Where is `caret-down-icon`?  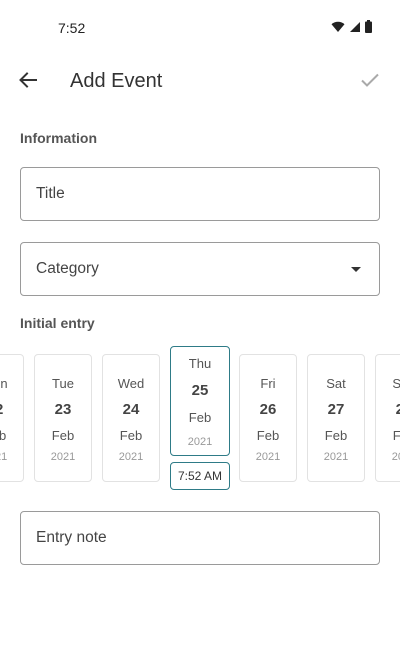
caret-down-icon is located at coordinates (356, 269).